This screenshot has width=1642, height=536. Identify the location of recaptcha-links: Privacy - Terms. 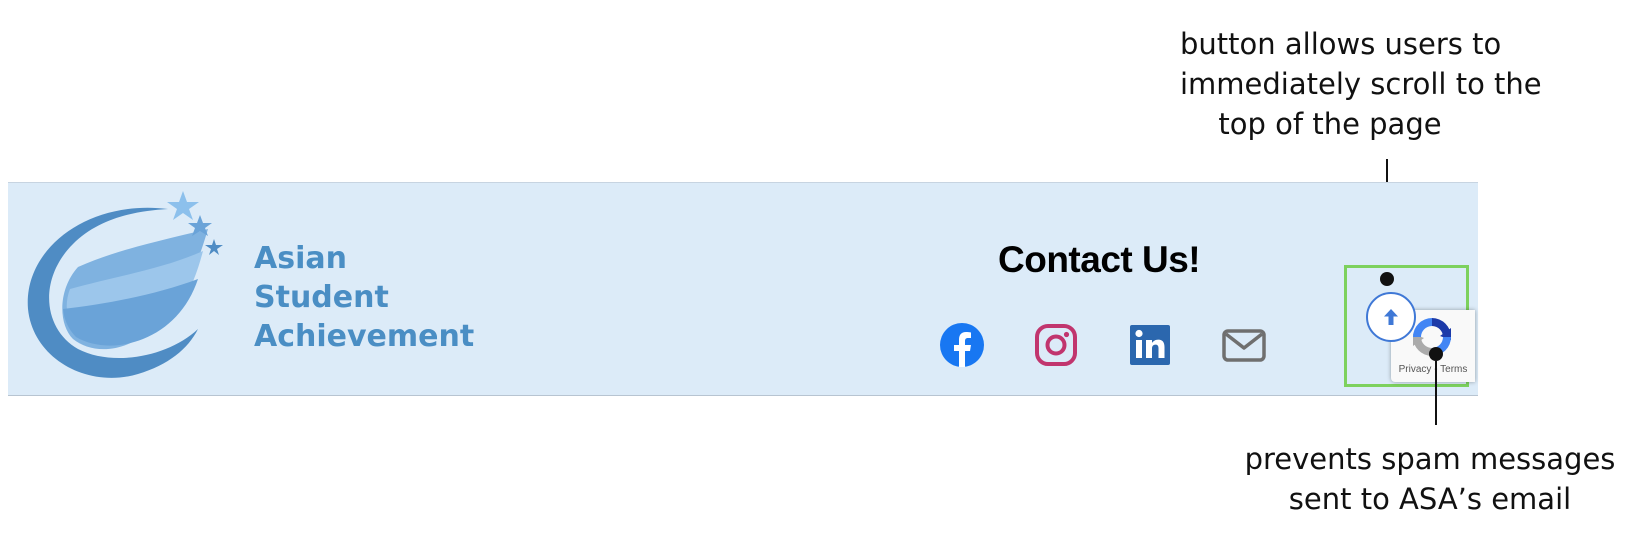
(1433, 369).